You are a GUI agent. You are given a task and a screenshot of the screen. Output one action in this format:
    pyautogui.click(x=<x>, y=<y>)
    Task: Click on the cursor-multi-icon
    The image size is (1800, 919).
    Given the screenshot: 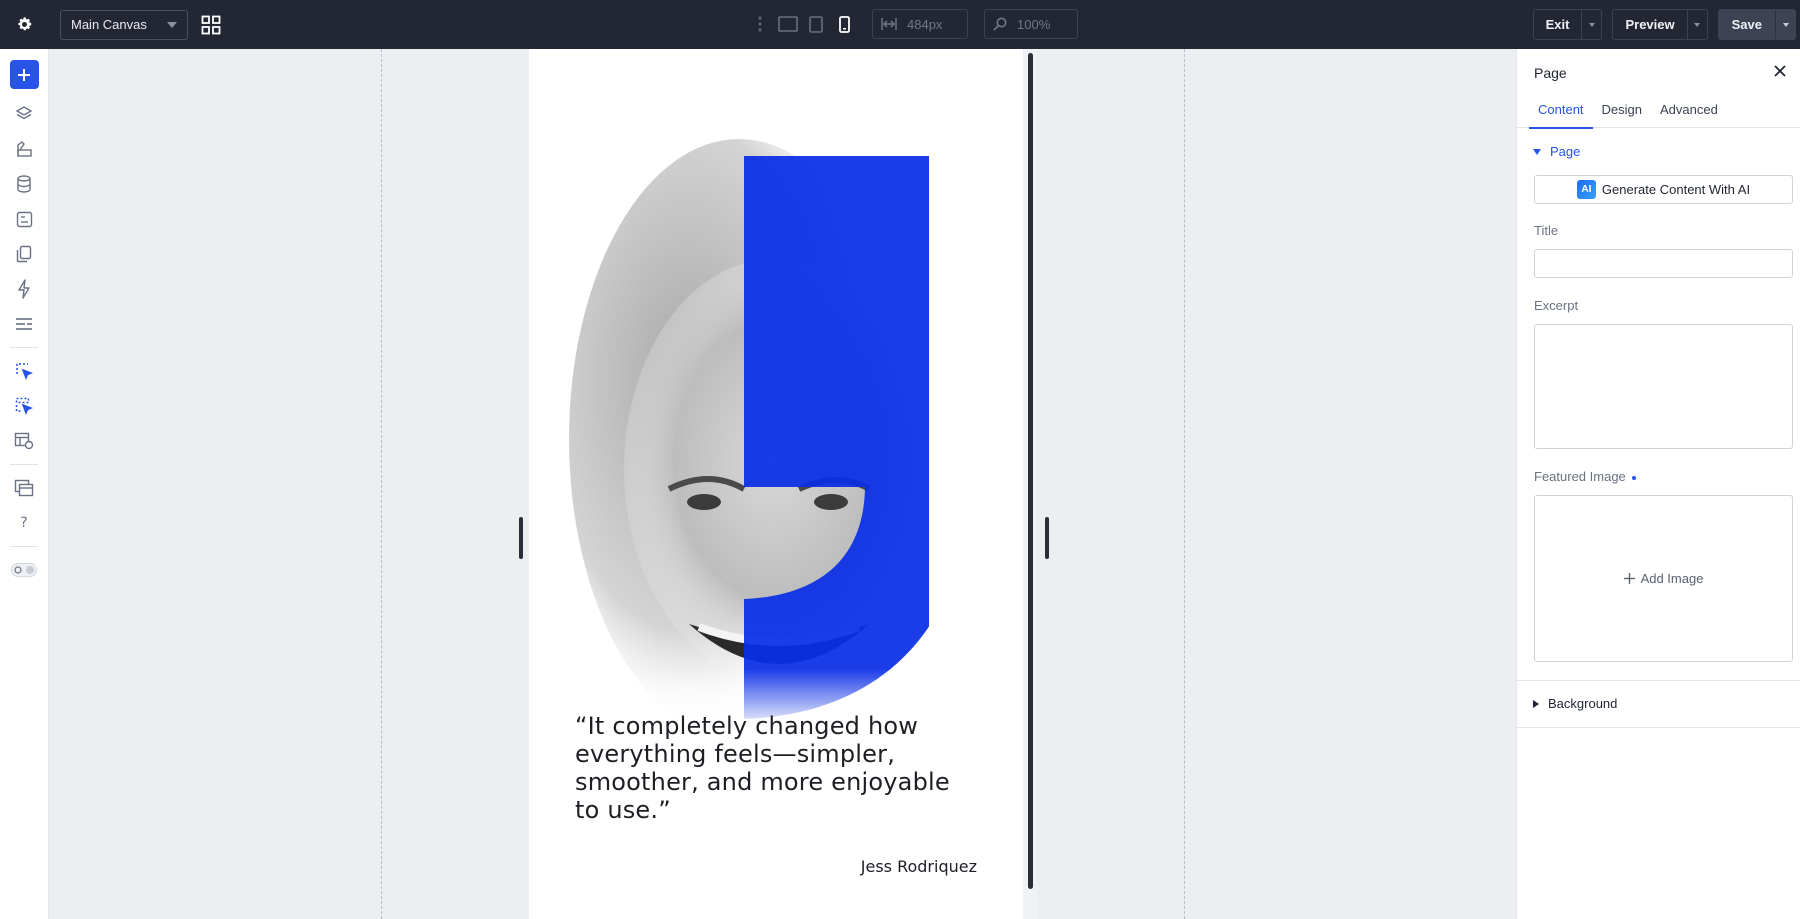 What is the action you would take?
    pyautogui.click(x=24, y=406)
    